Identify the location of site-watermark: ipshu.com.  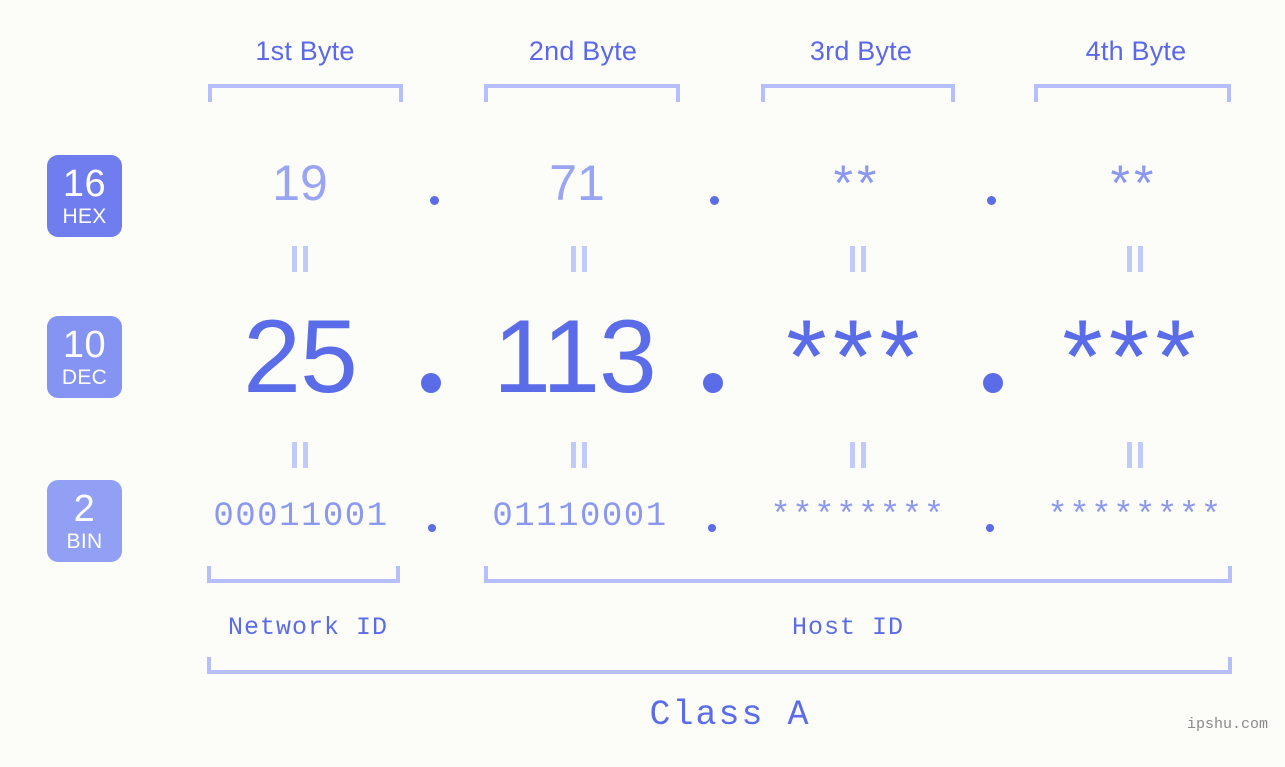
(1228, 724).